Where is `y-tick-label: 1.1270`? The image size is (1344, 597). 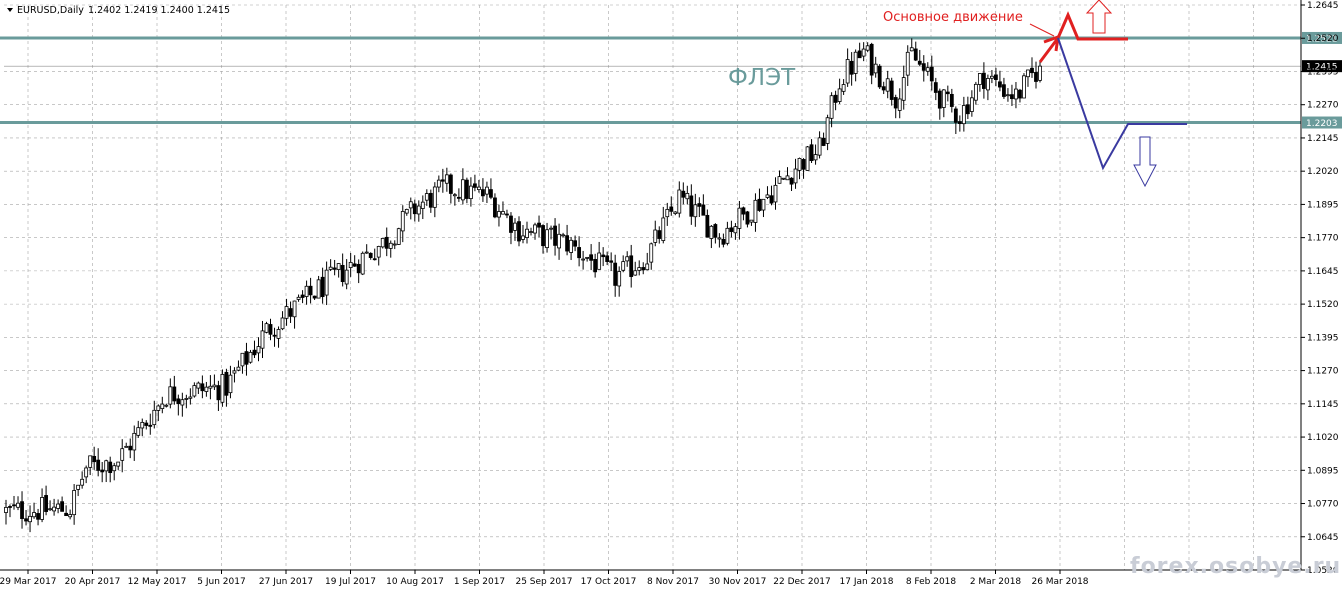 y-tick-label: 1.1270 is located at coordinates (1323, 372).